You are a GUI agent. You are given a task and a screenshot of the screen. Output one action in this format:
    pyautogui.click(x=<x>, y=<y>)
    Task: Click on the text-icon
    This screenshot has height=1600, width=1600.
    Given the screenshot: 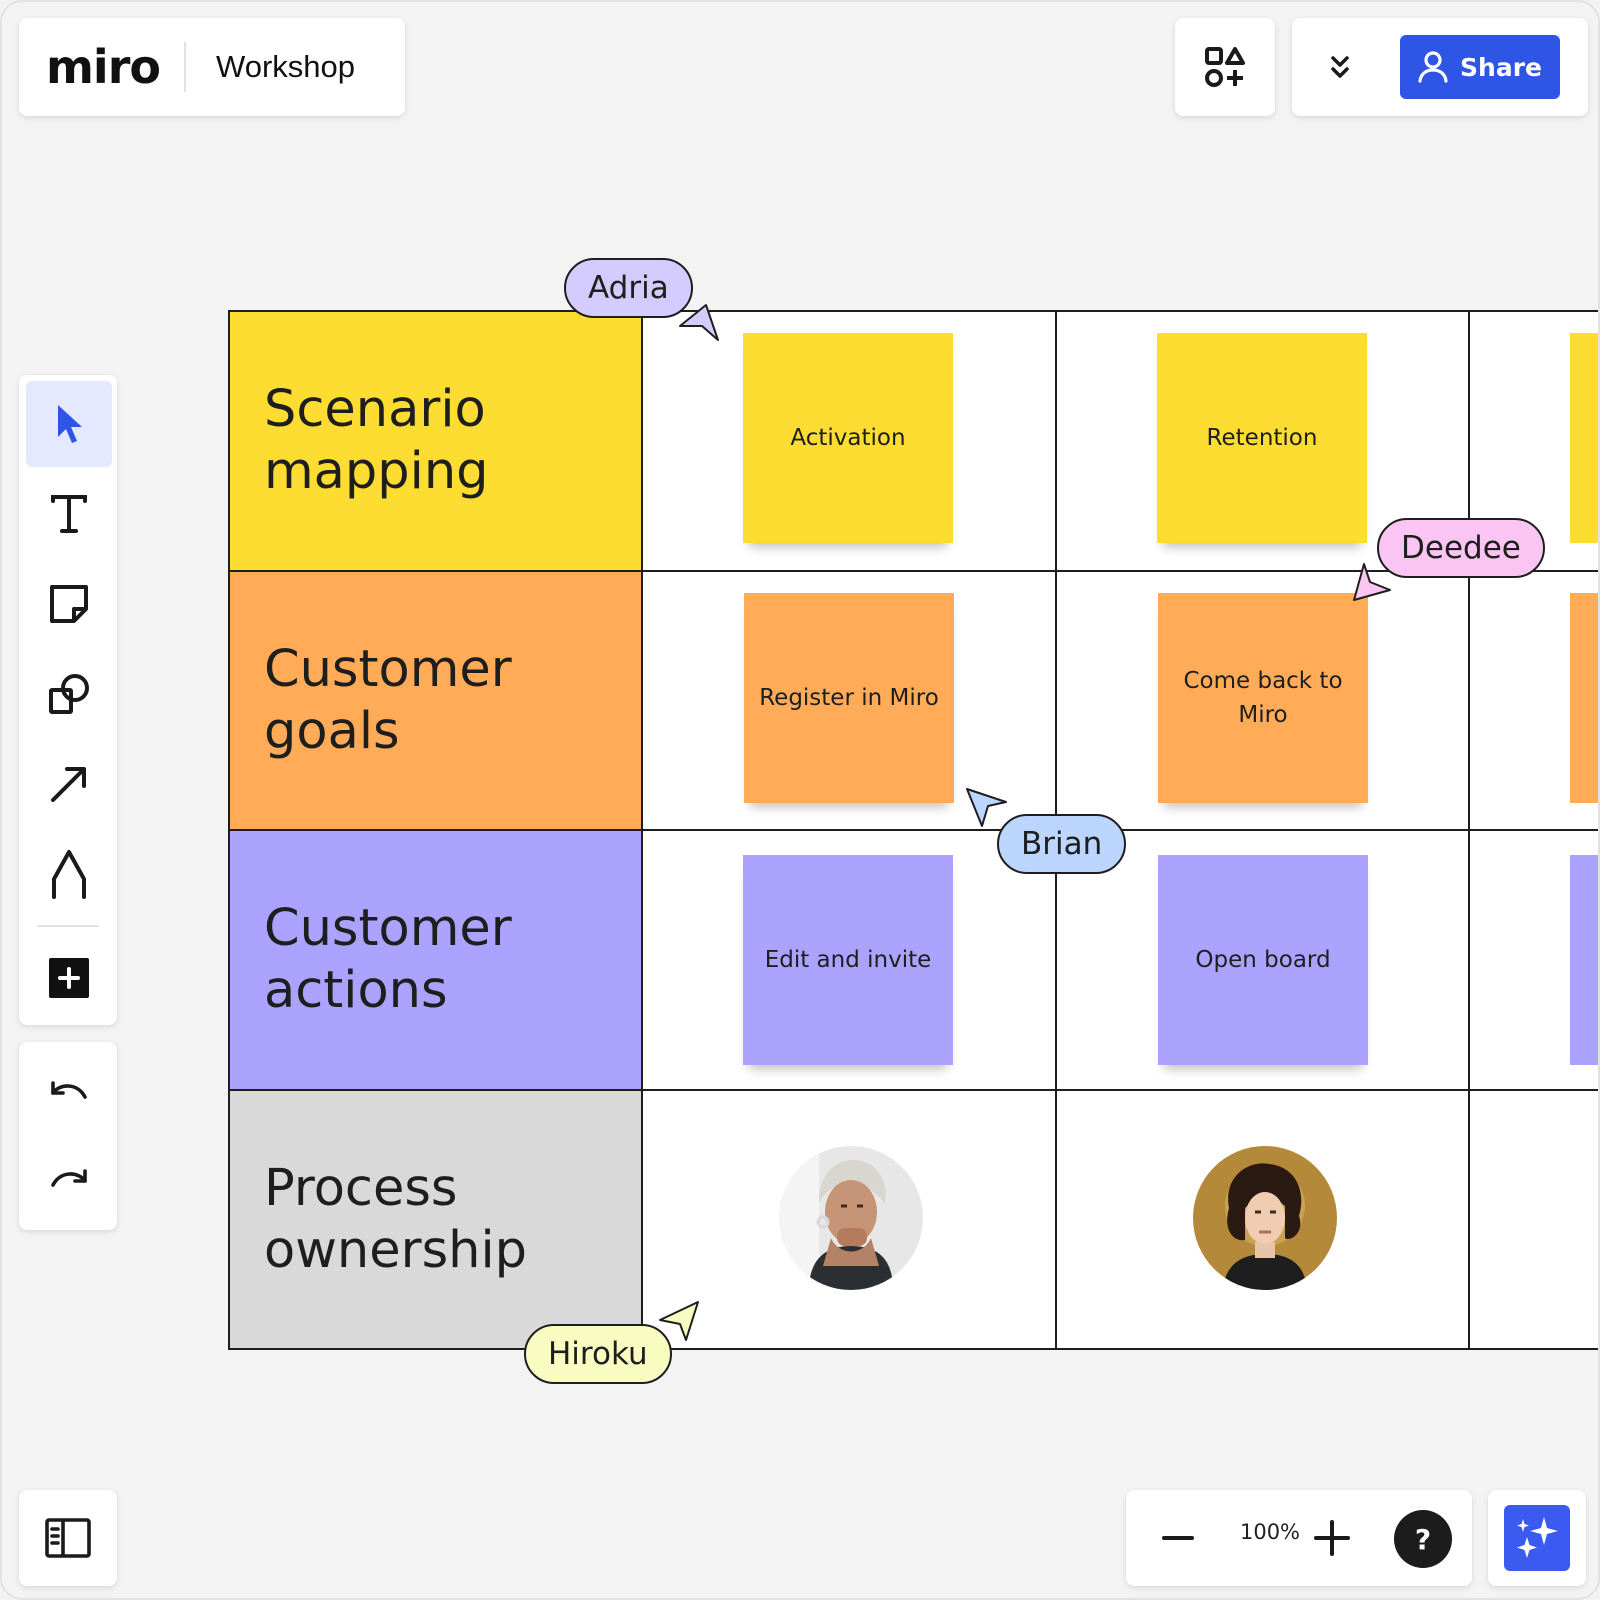 What is the action you would take?
    pyautogui.click(x=69, y=514)
    